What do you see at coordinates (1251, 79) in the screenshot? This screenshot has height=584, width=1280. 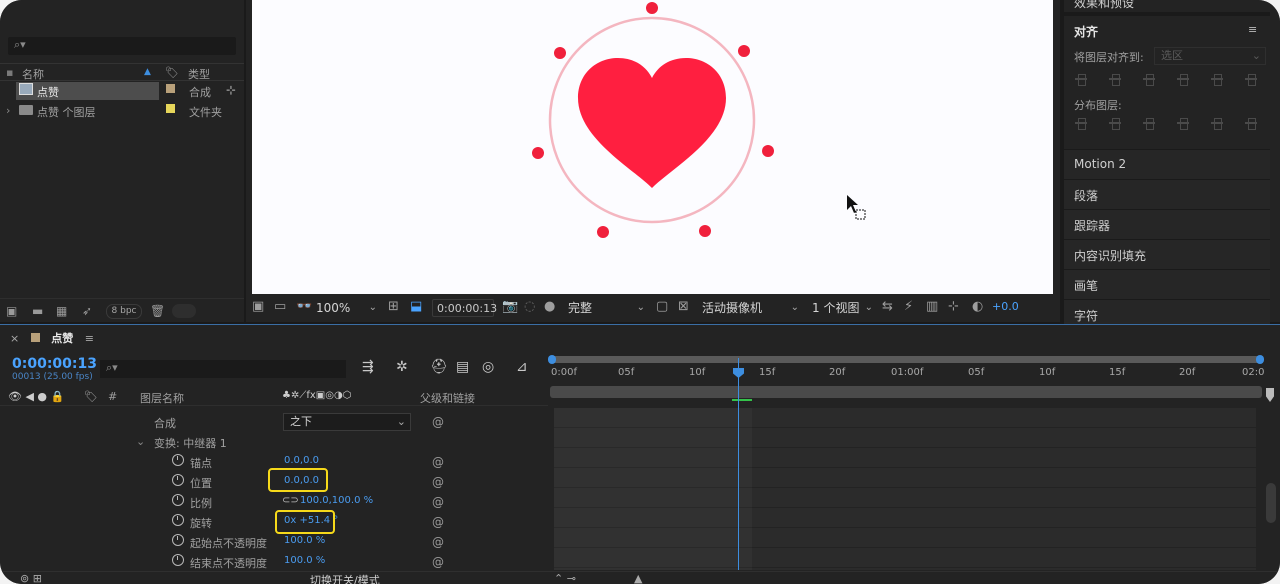 I see `align-bottom-icon` at bounding box center [1251, 79].